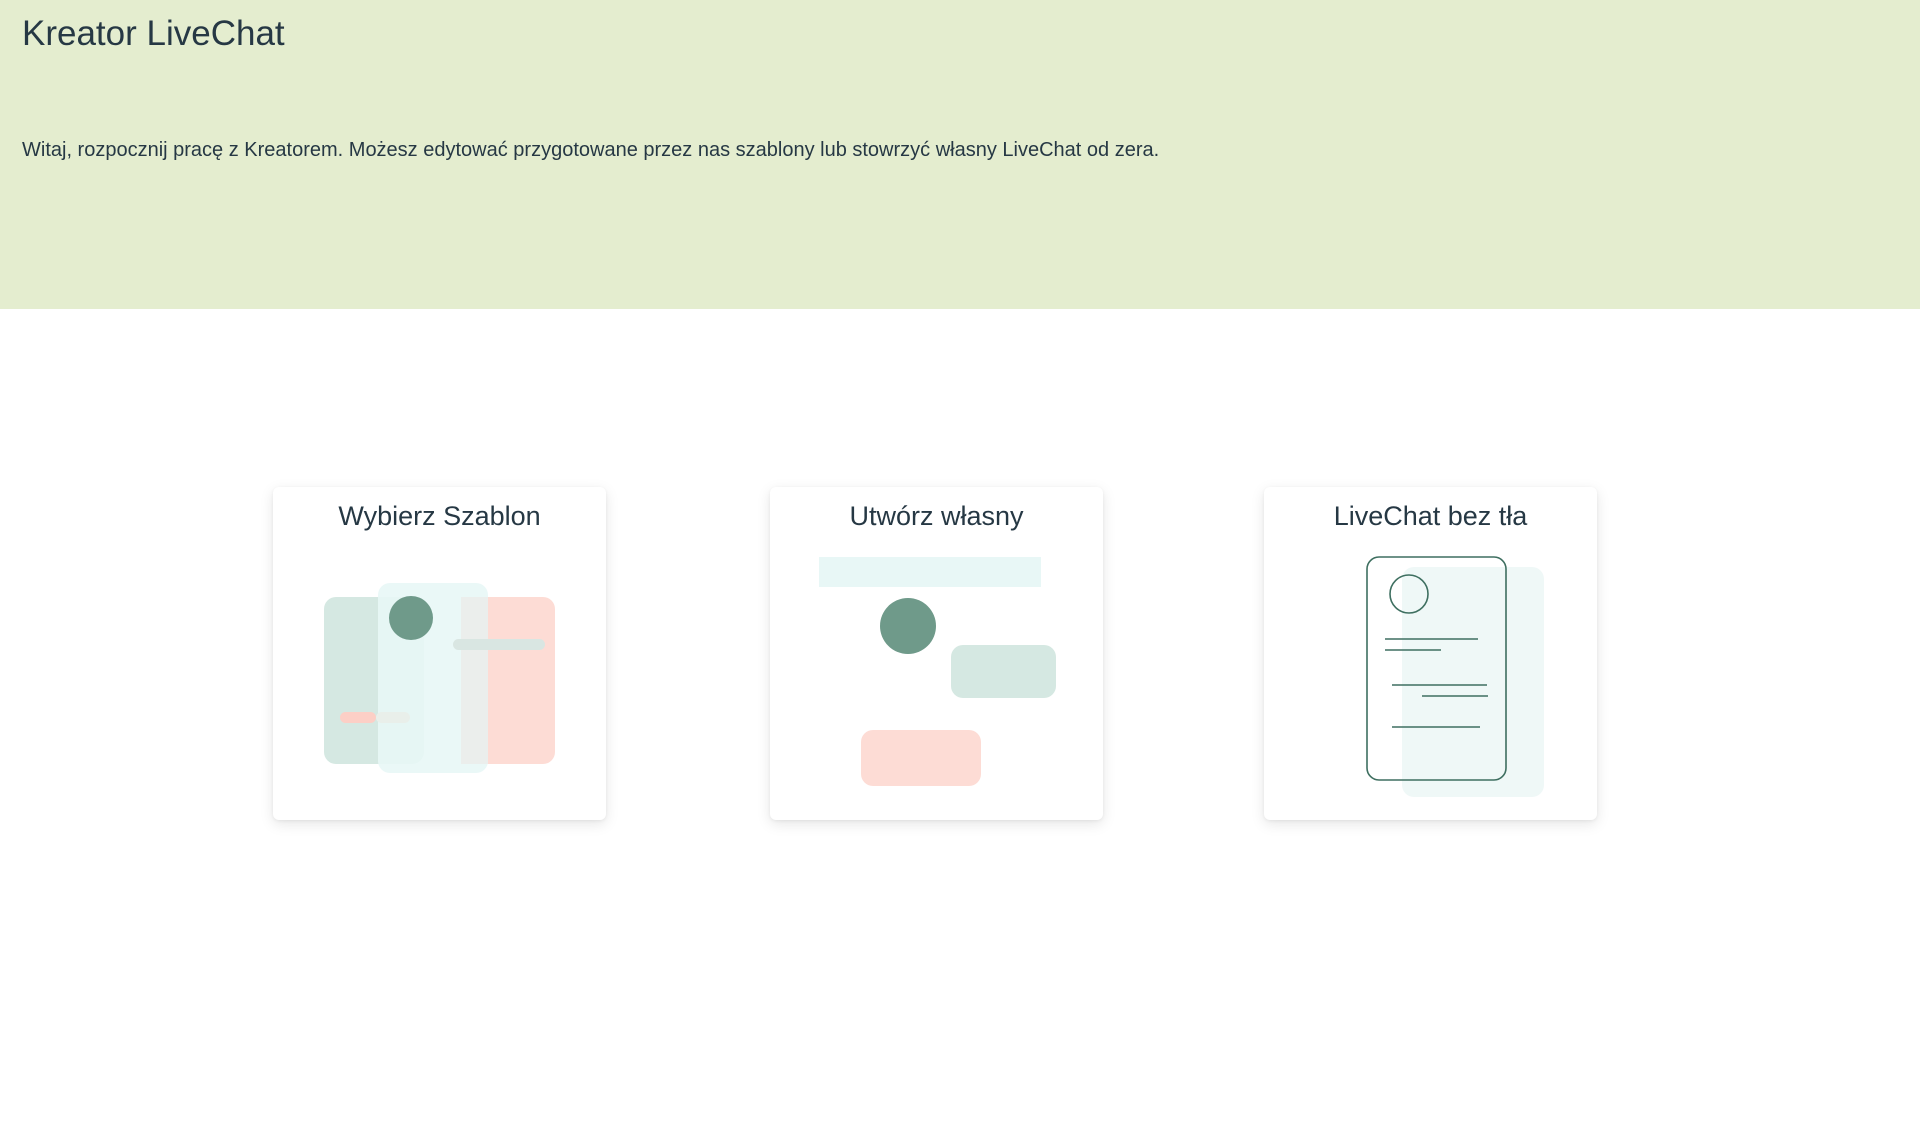 The image size is (1920, 1126). What do you see at coordinates (1455, 676) in the screenshot?
I see `transparent-phone-illustration-icon` at bounding box center [1455, 676].